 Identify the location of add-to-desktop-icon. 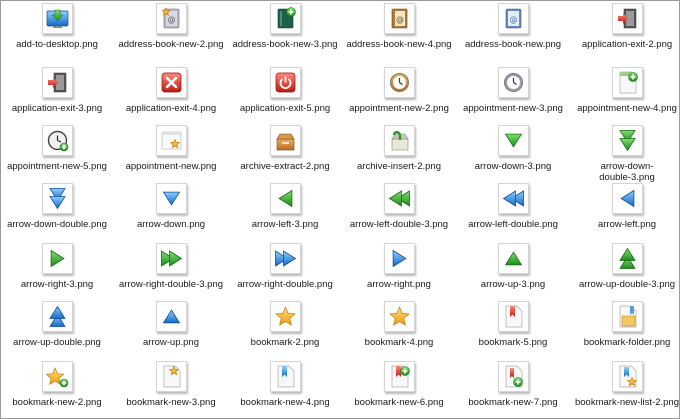
(57, 18).